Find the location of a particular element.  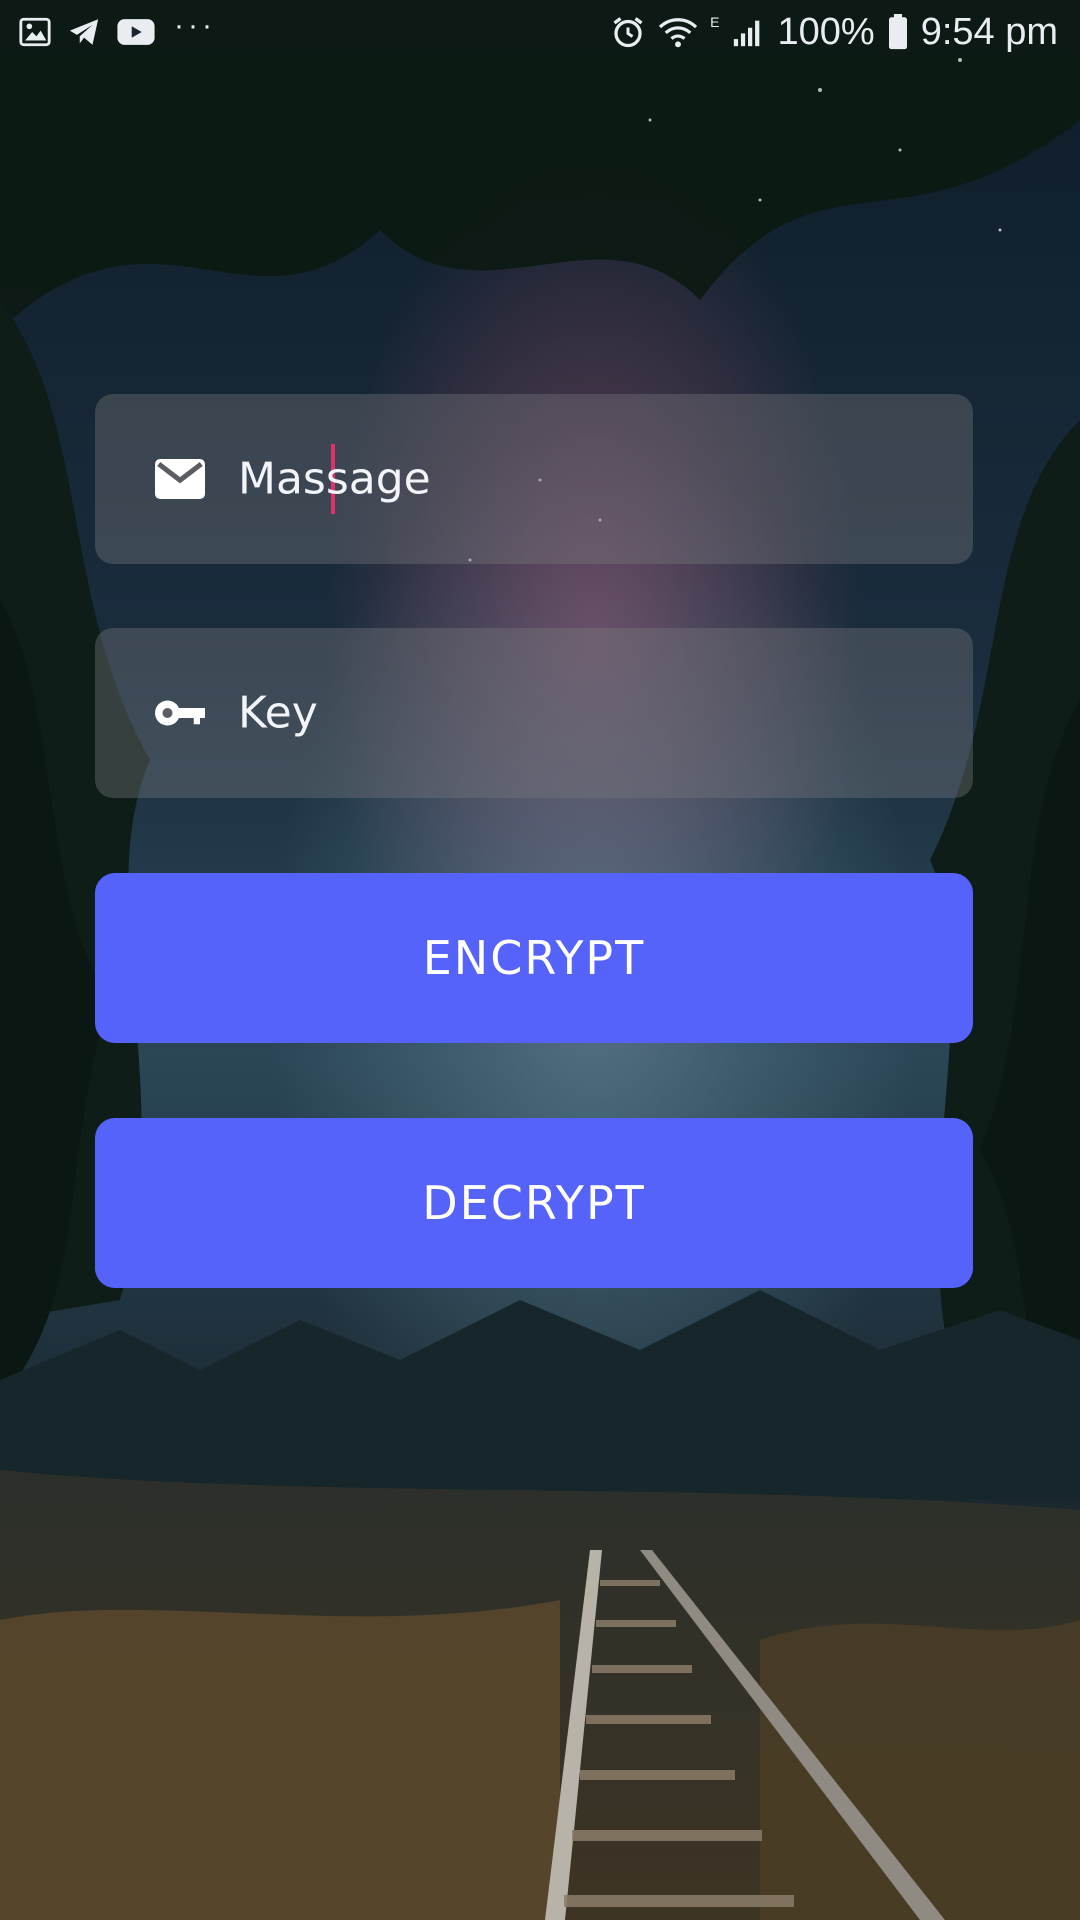

status-bar-left: ··· is located at coordinates (117, 30).